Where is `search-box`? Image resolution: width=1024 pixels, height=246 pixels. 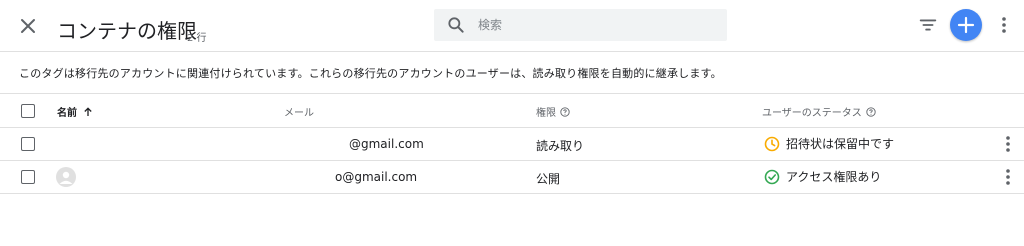 search-box is located at coordinates (580, 25).